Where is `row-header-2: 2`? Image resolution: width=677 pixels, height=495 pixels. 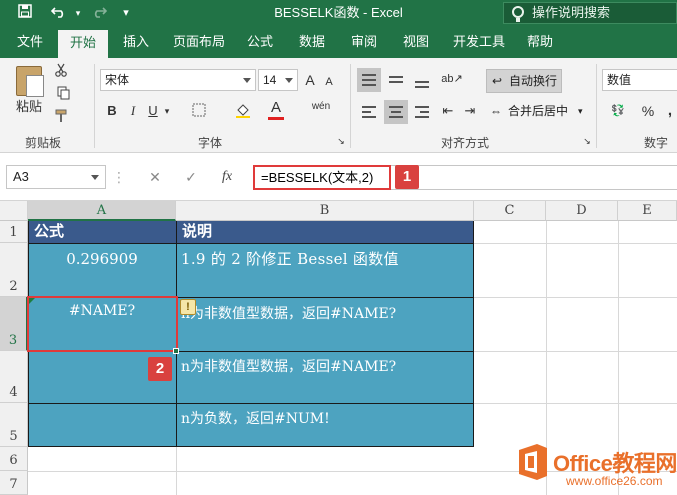
row-header-2: 2 is located at coordinates (14, 270).